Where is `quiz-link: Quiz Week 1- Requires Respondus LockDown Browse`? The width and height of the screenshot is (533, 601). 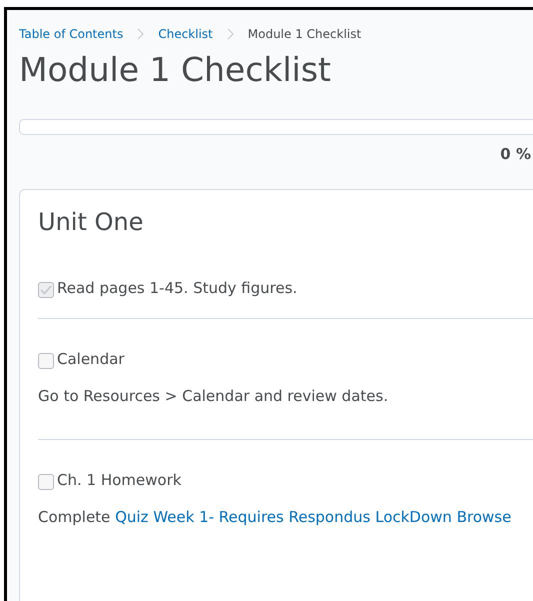 quiz-link: Quiz Week 1- Requires Respondus LockDown Browse is located at coordinates (313, 517).